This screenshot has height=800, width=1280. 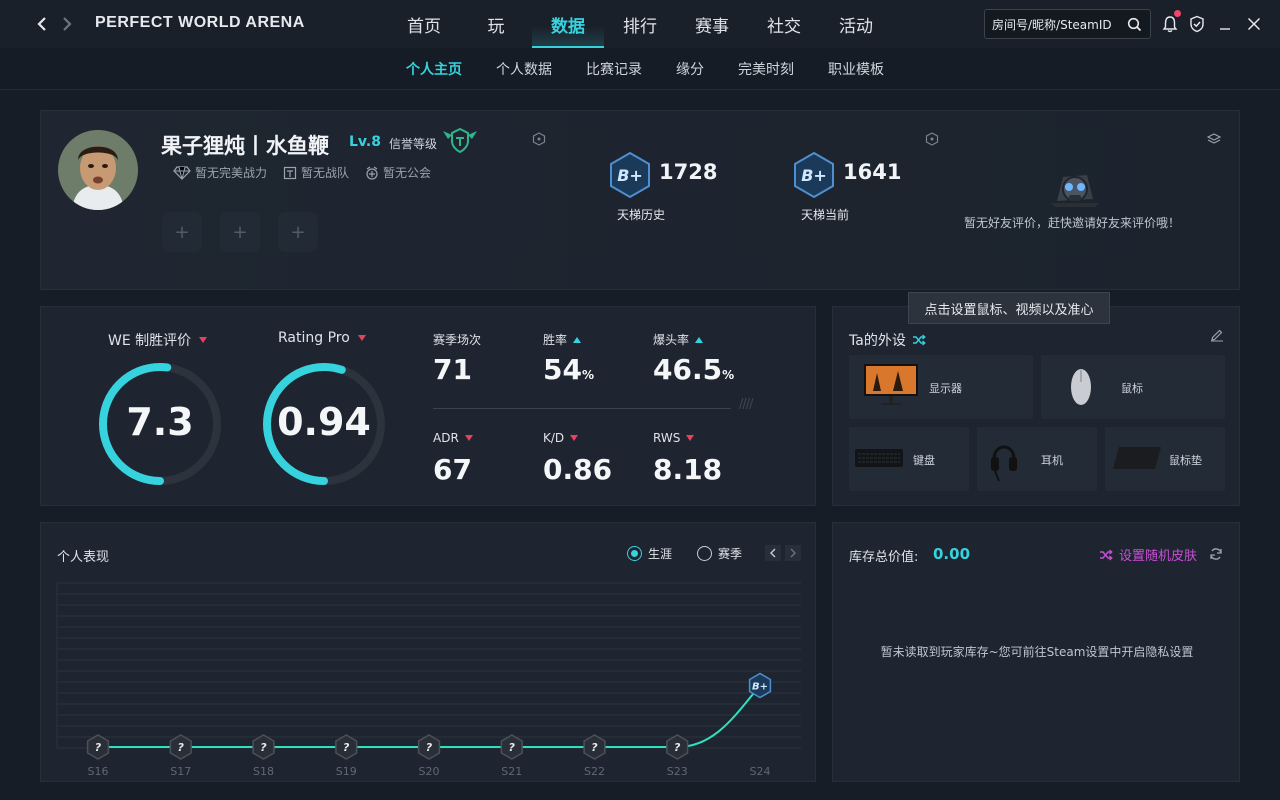 I want to click on tab-home: 首页, so click(x=424, y=24).